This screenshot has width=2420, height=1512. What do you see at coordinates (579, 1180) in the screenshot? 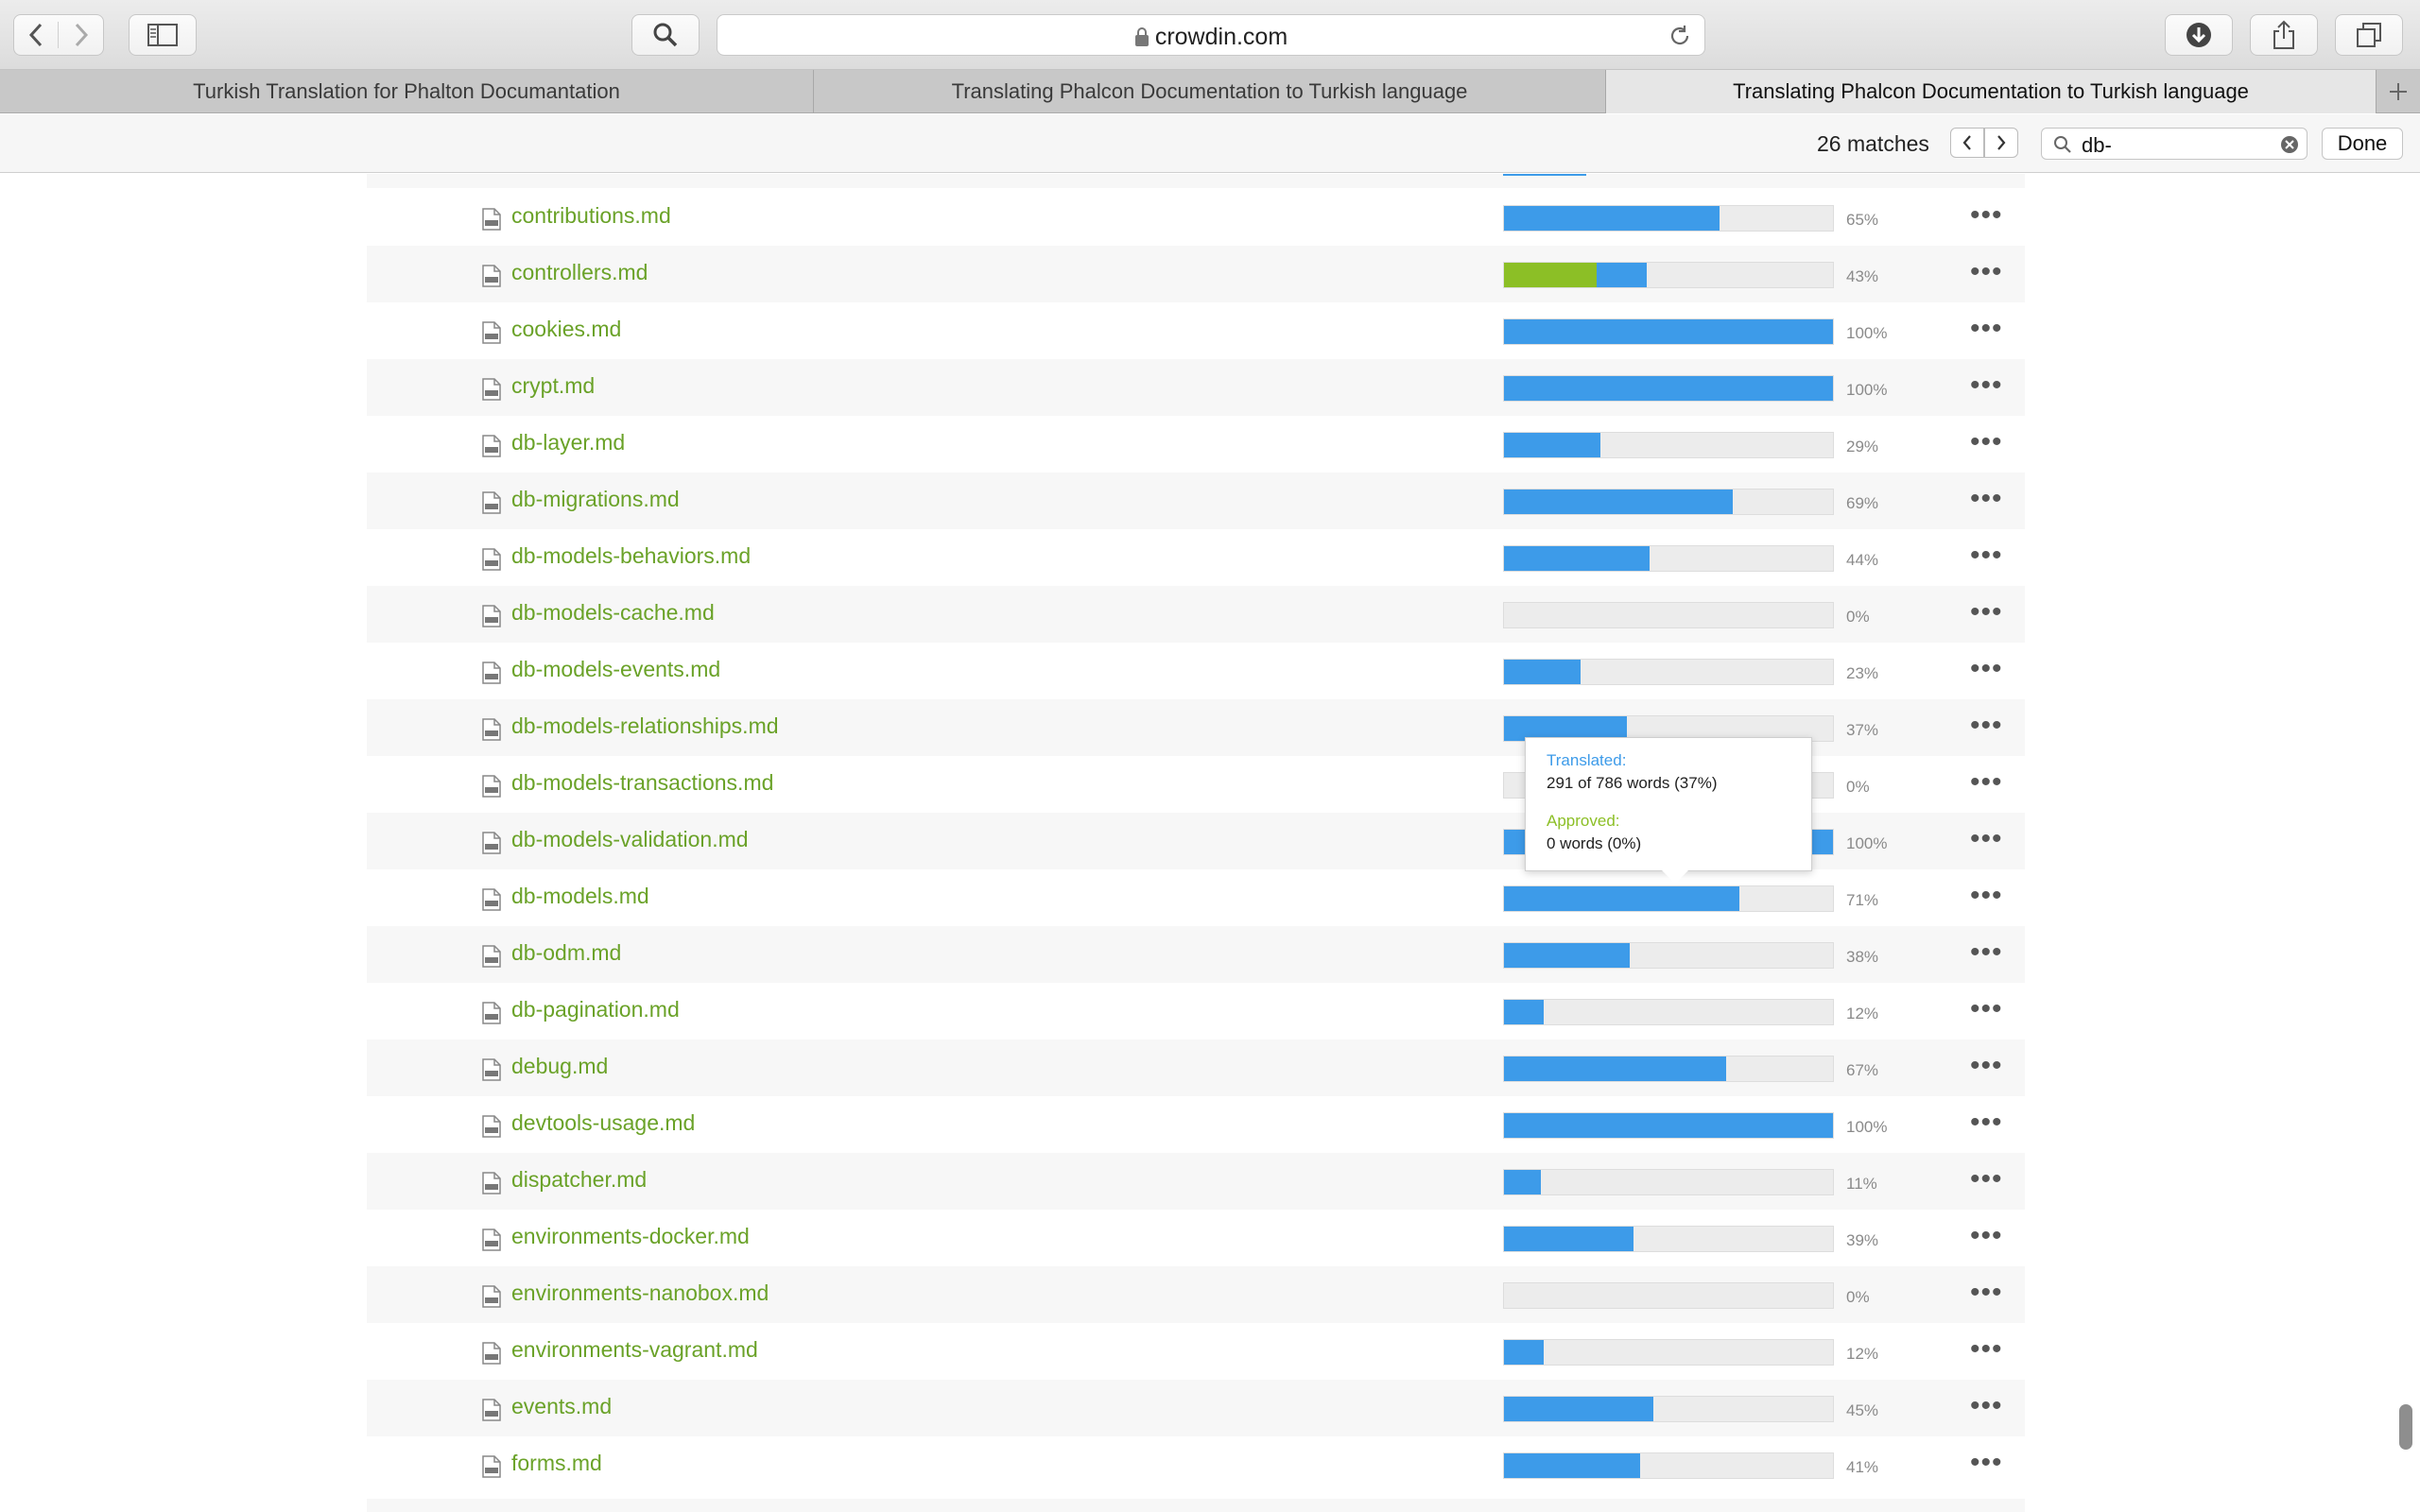
I see `file-link: dispatcher.md` at bounding box center [579, 1180].